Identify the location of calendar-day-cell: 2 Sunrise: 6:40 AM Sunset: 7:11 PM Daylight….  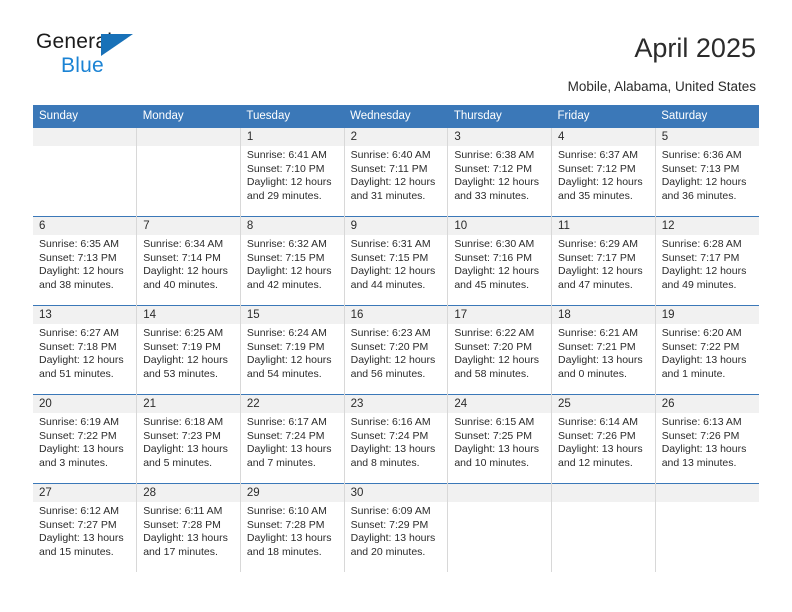
(395, 172).